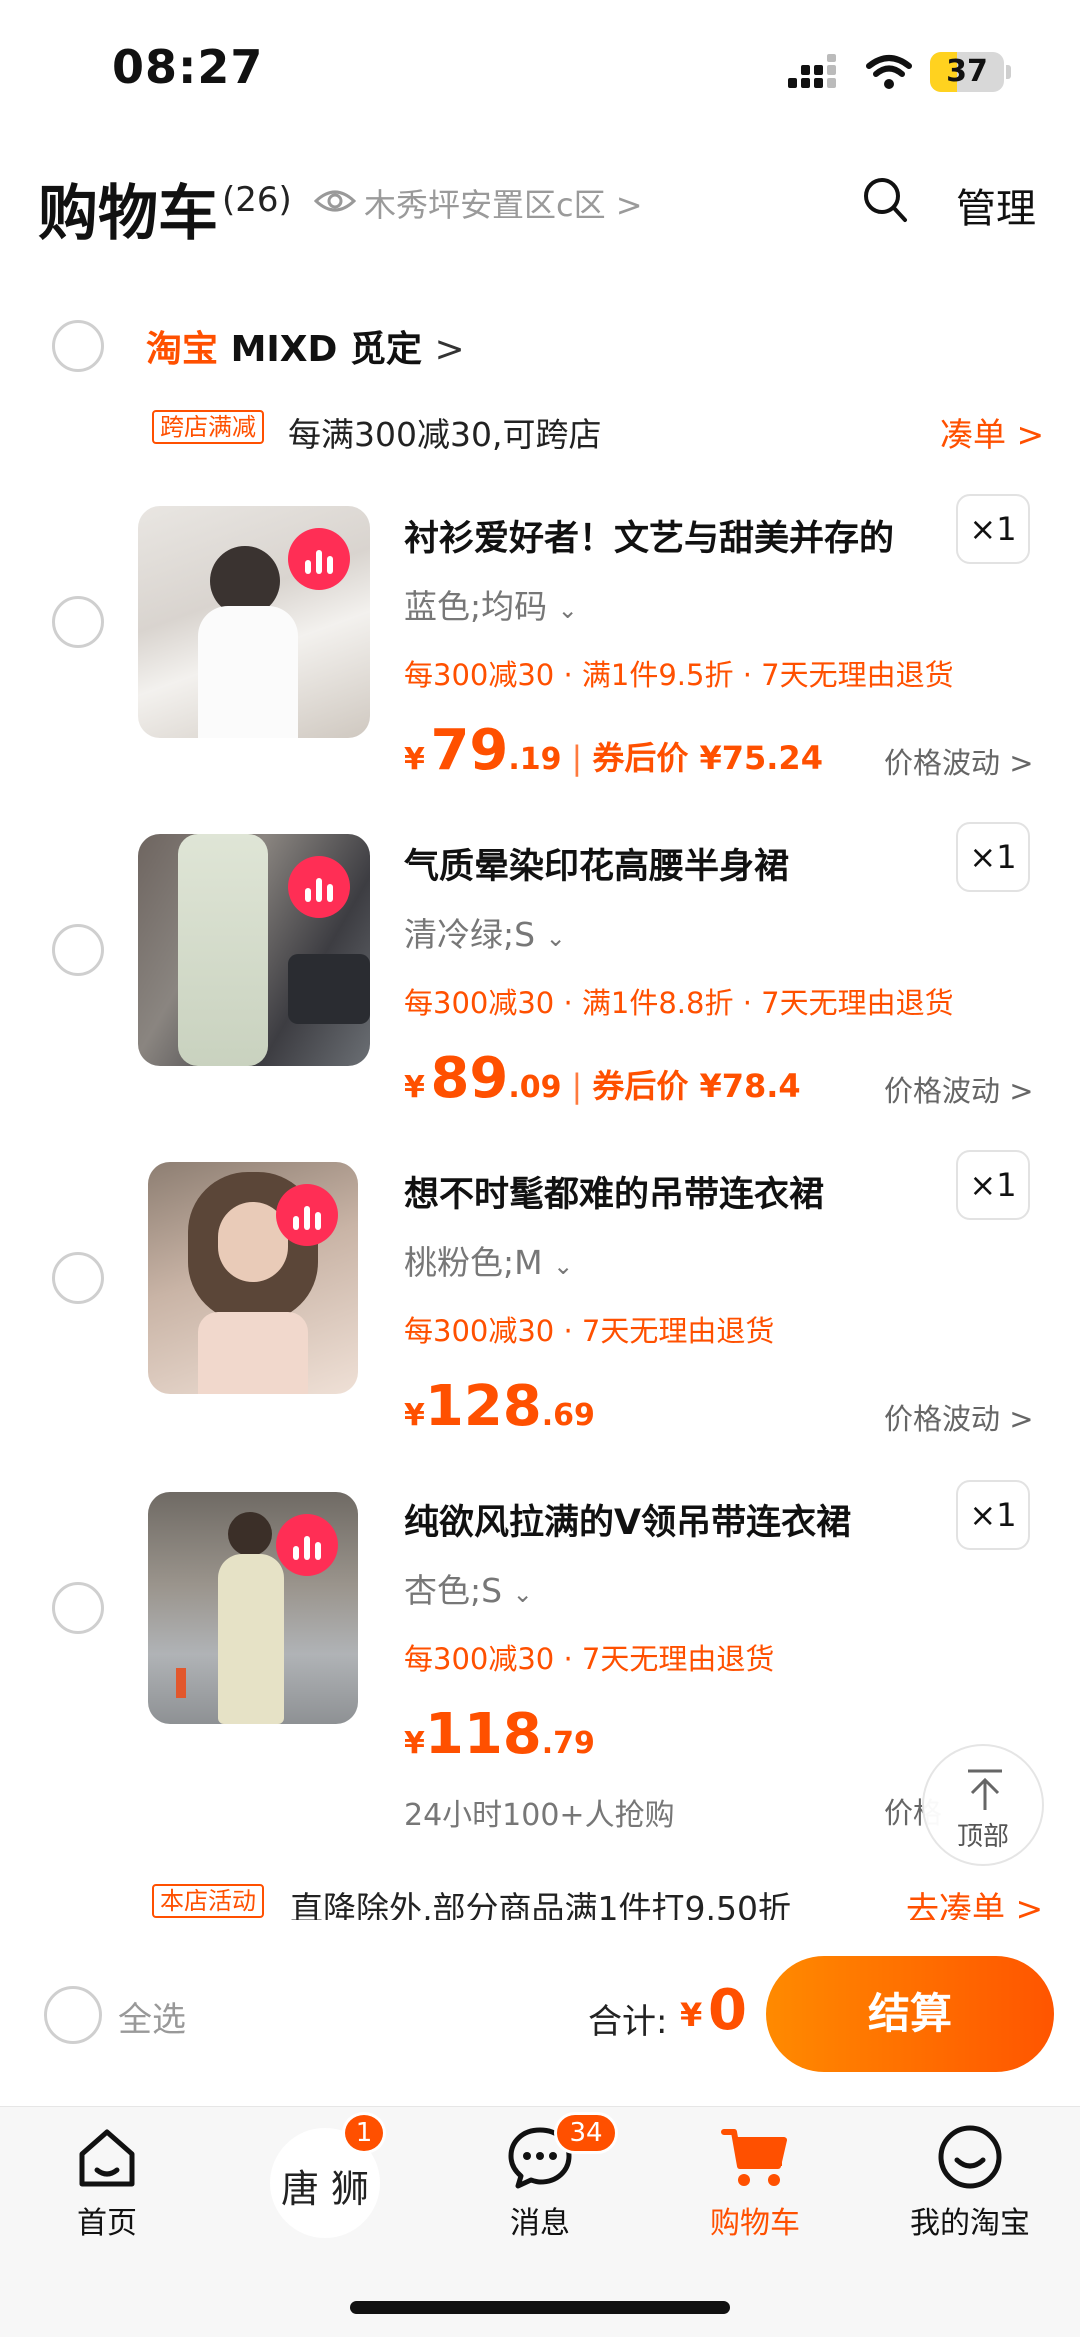  Describe the element at coordinates (628, 2022) in the screenshot. I see `total-label: 合计:` at that location.